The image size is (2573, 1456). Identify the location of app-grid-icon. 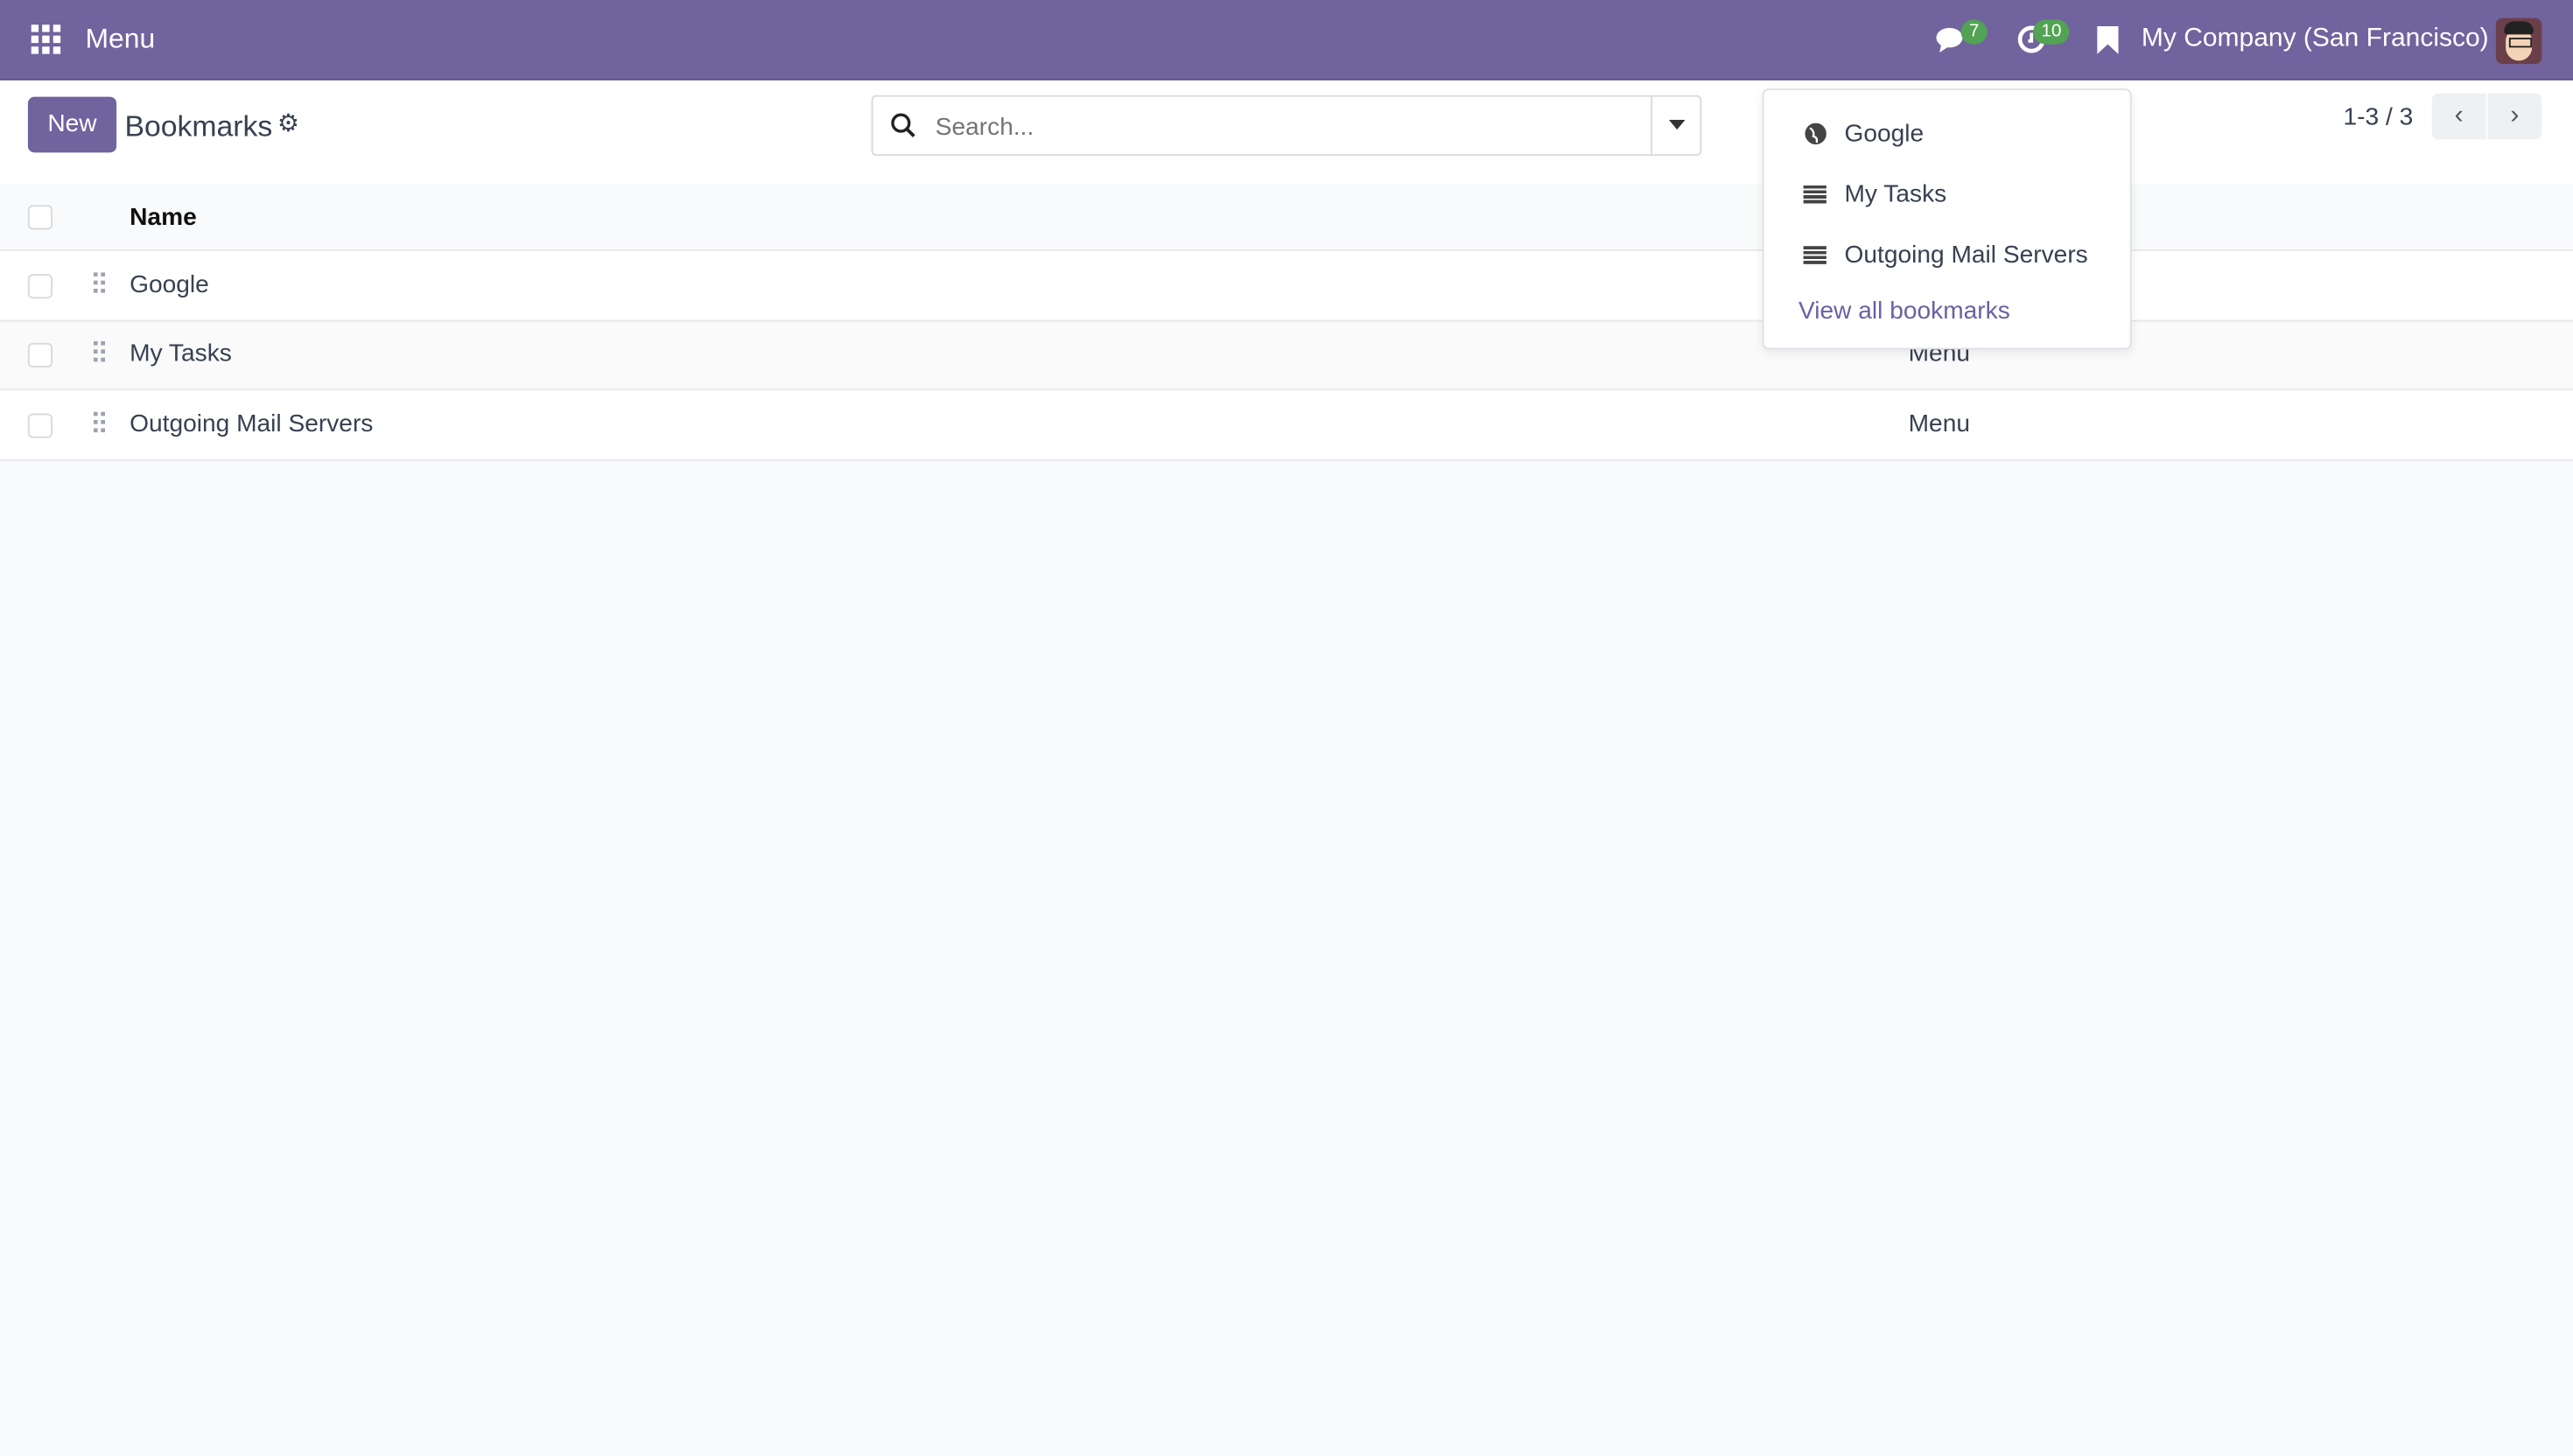
(46, 39).